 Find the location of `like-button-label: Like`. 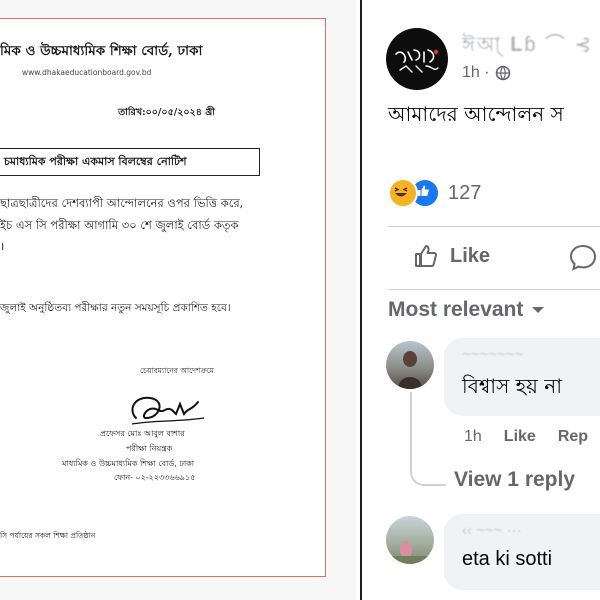

like-button-label: Like is located at coordinates (470, 255).